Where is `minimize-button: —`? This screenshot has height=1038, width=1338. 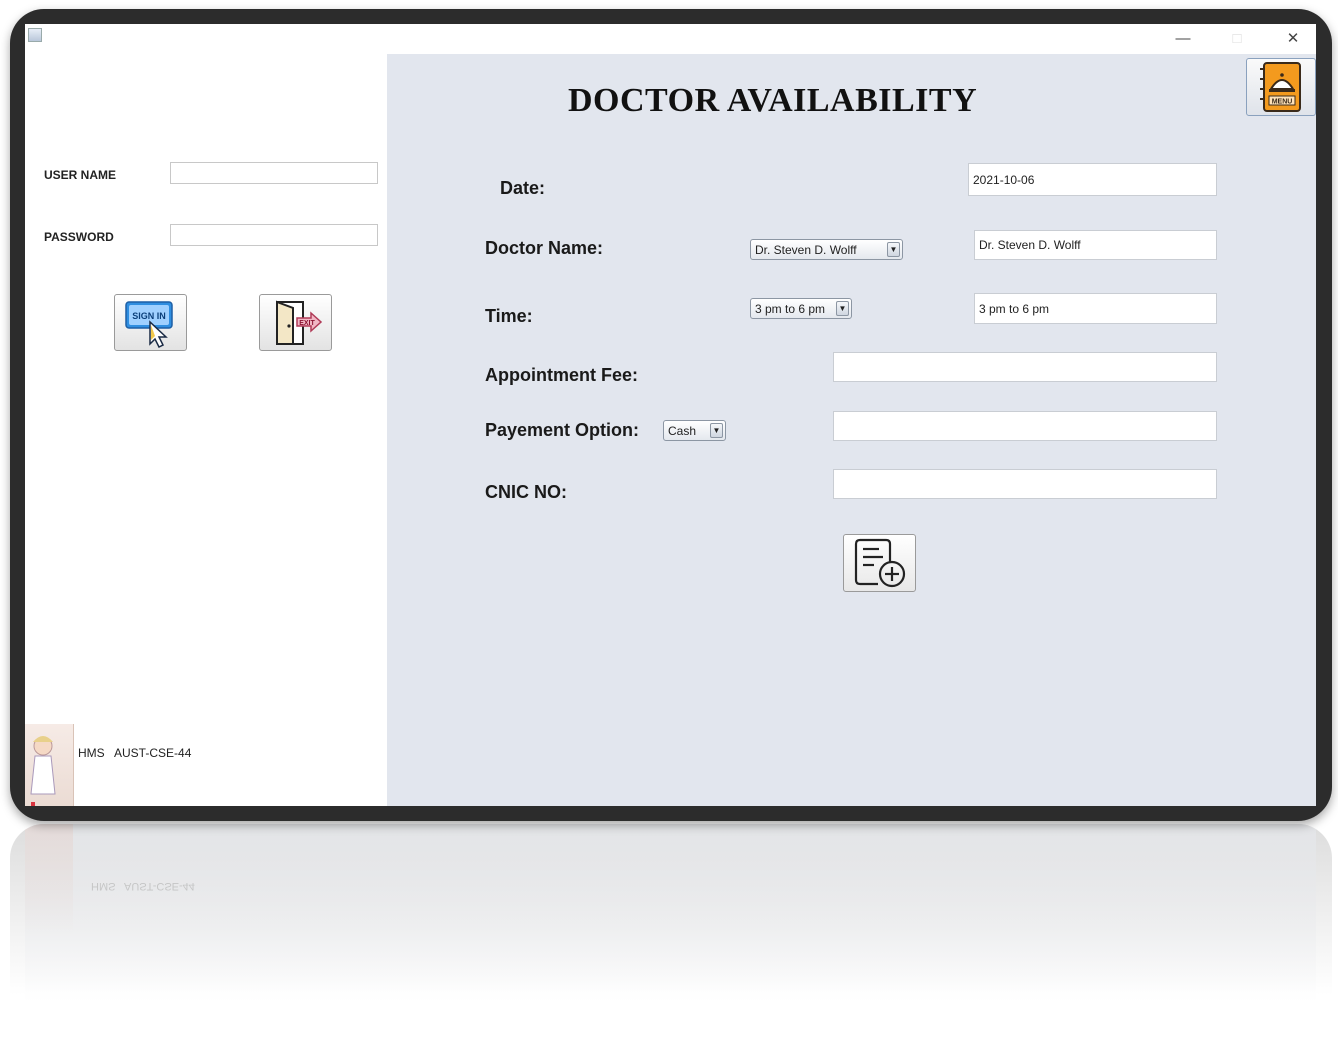 minimize-button: — is located at coordinates (1183, 38).